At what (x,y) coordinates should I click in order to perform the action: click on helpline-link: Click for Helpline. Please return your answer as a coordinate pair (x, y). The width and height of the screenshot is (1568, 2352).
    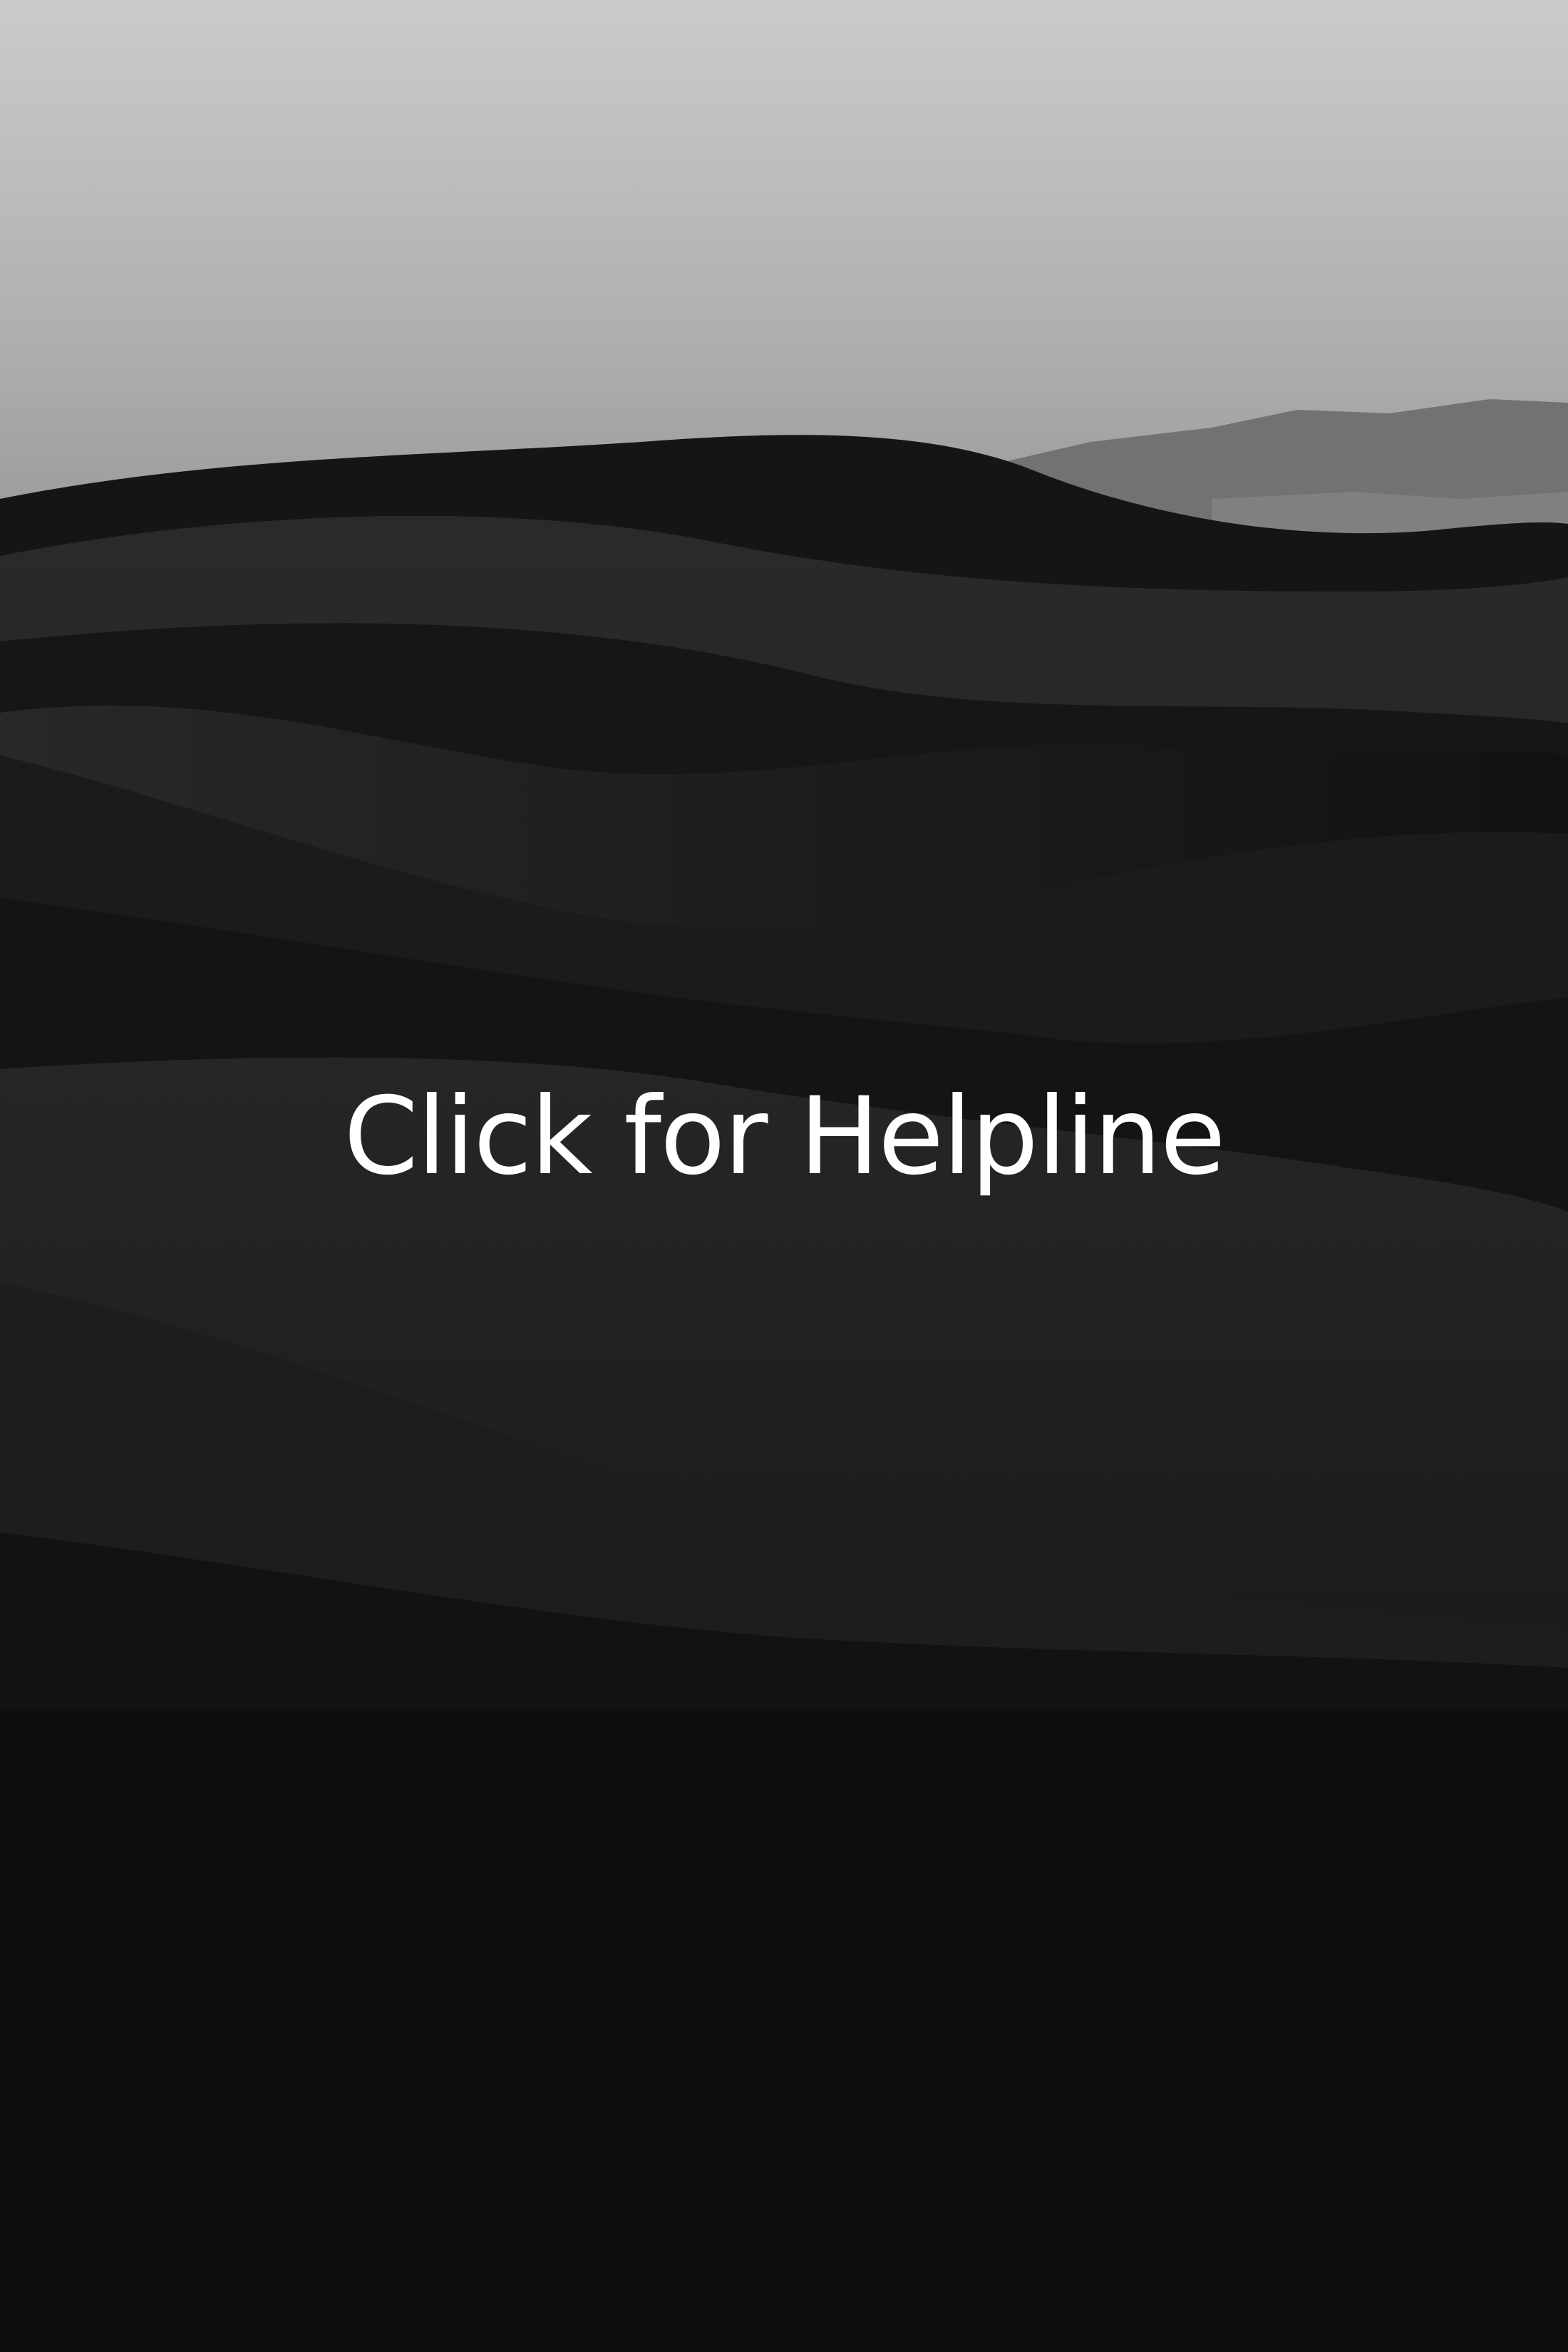
    Looking at the image, I should click on (784, 1137).